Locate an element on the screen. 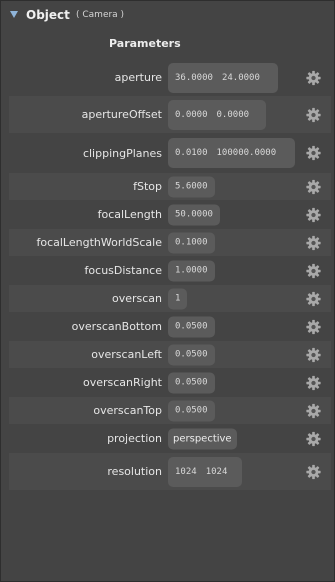 This screenshot has width=335, height=582. parameter-value-field: 36.0000 24.0000 is located at coordinates (223, 77).